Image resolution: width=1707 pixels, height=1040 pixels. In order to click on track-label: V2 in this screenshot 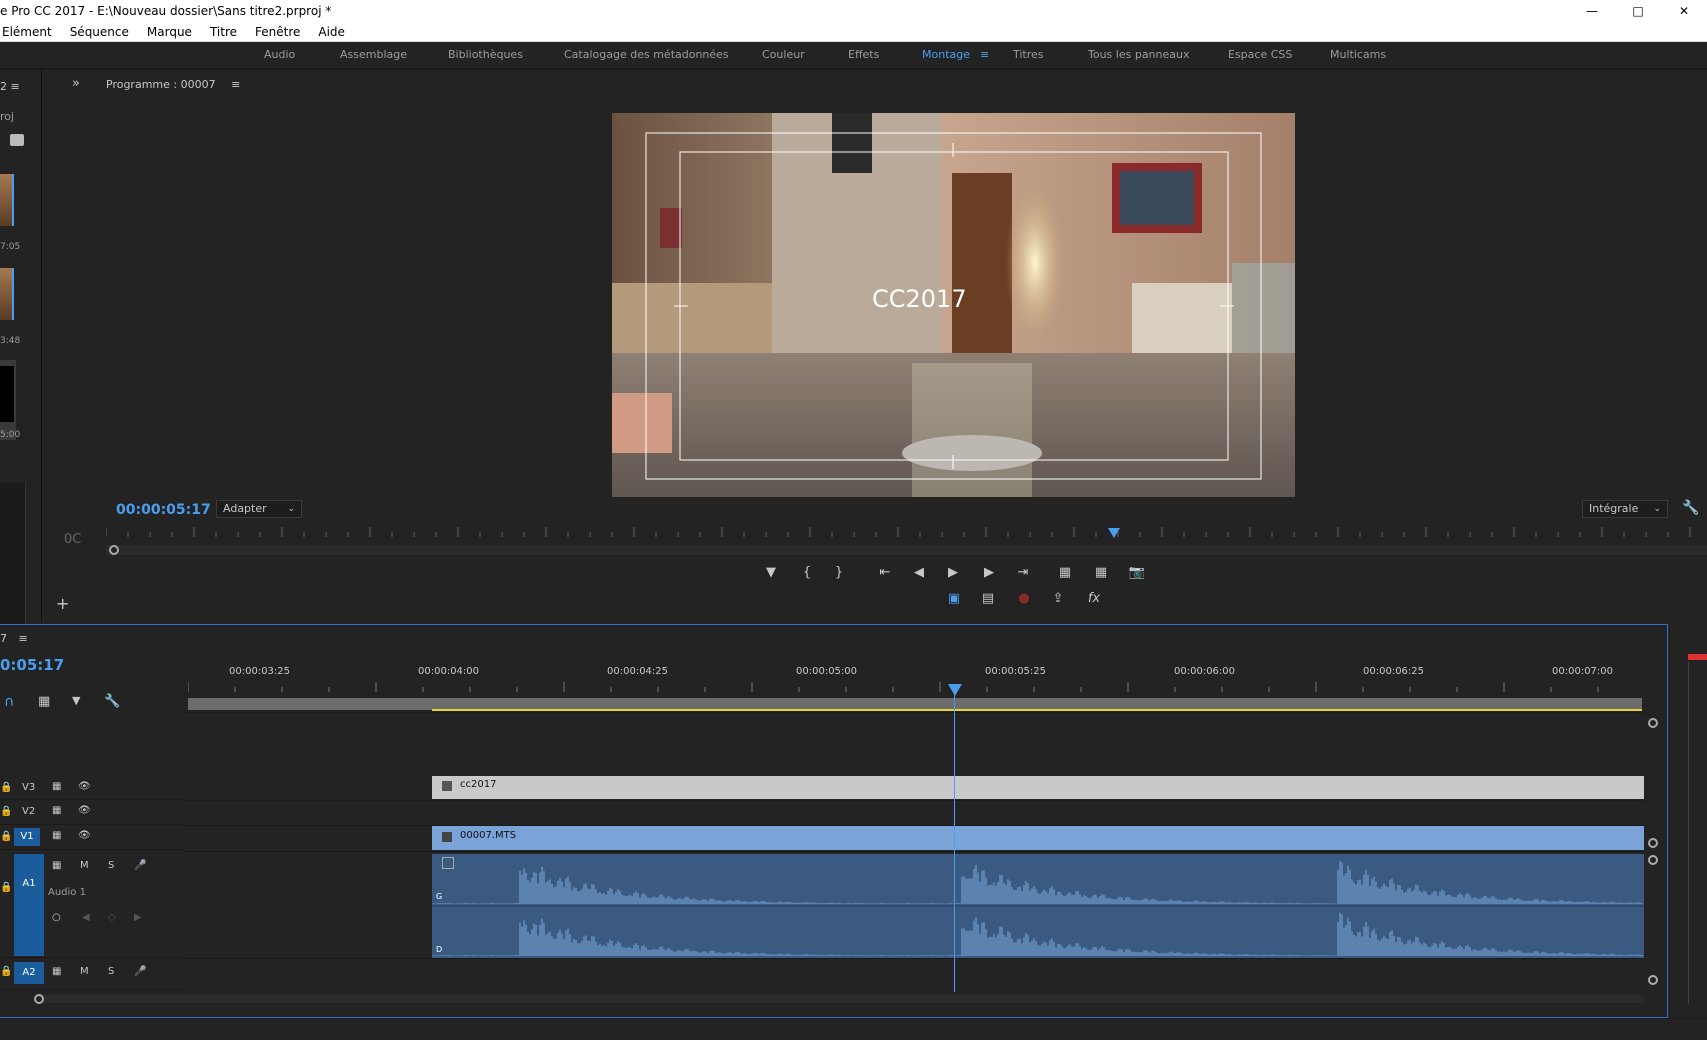, I will do `click(28, 811)`.